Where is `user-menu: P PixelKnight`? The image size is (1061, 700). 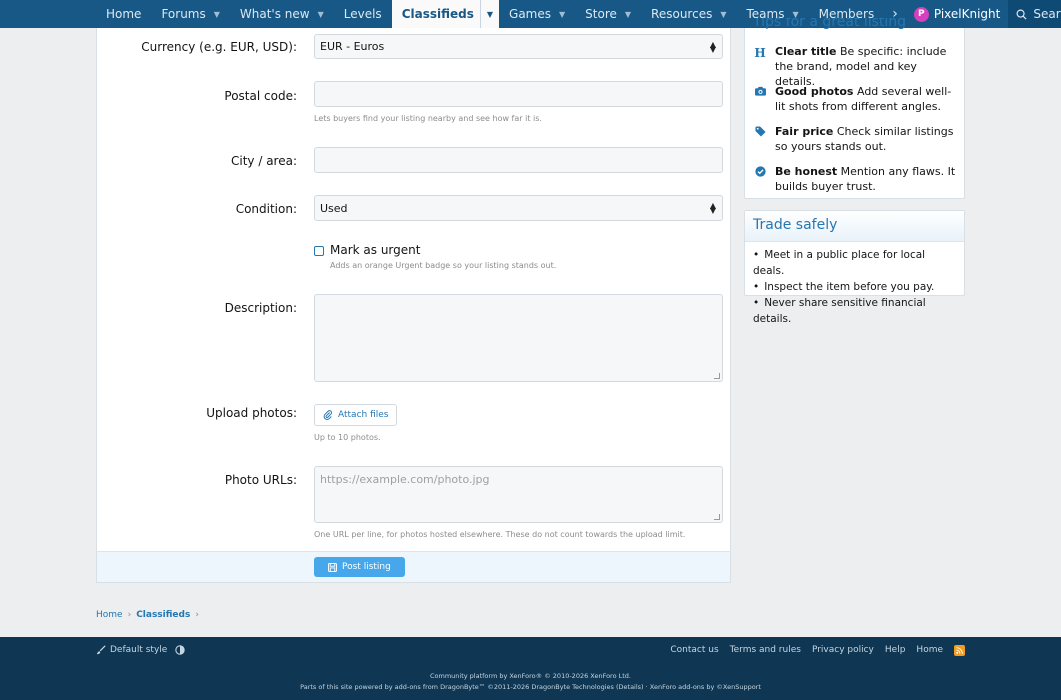 user-menu: P PixelKnight is located at coordinates (957, 14).